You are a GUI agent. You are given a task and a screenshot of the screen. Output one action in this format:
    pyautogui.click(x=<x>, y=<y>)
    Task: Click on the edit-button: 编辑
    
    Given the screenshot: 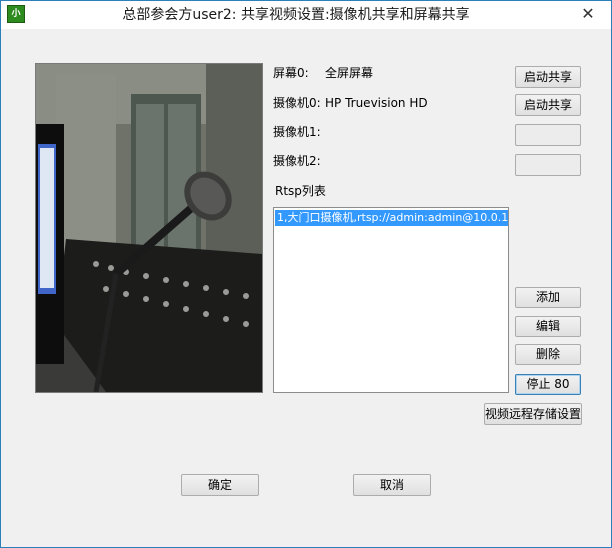 What is the action you would take?
    pyautogui.click(x=548, y=326)
    